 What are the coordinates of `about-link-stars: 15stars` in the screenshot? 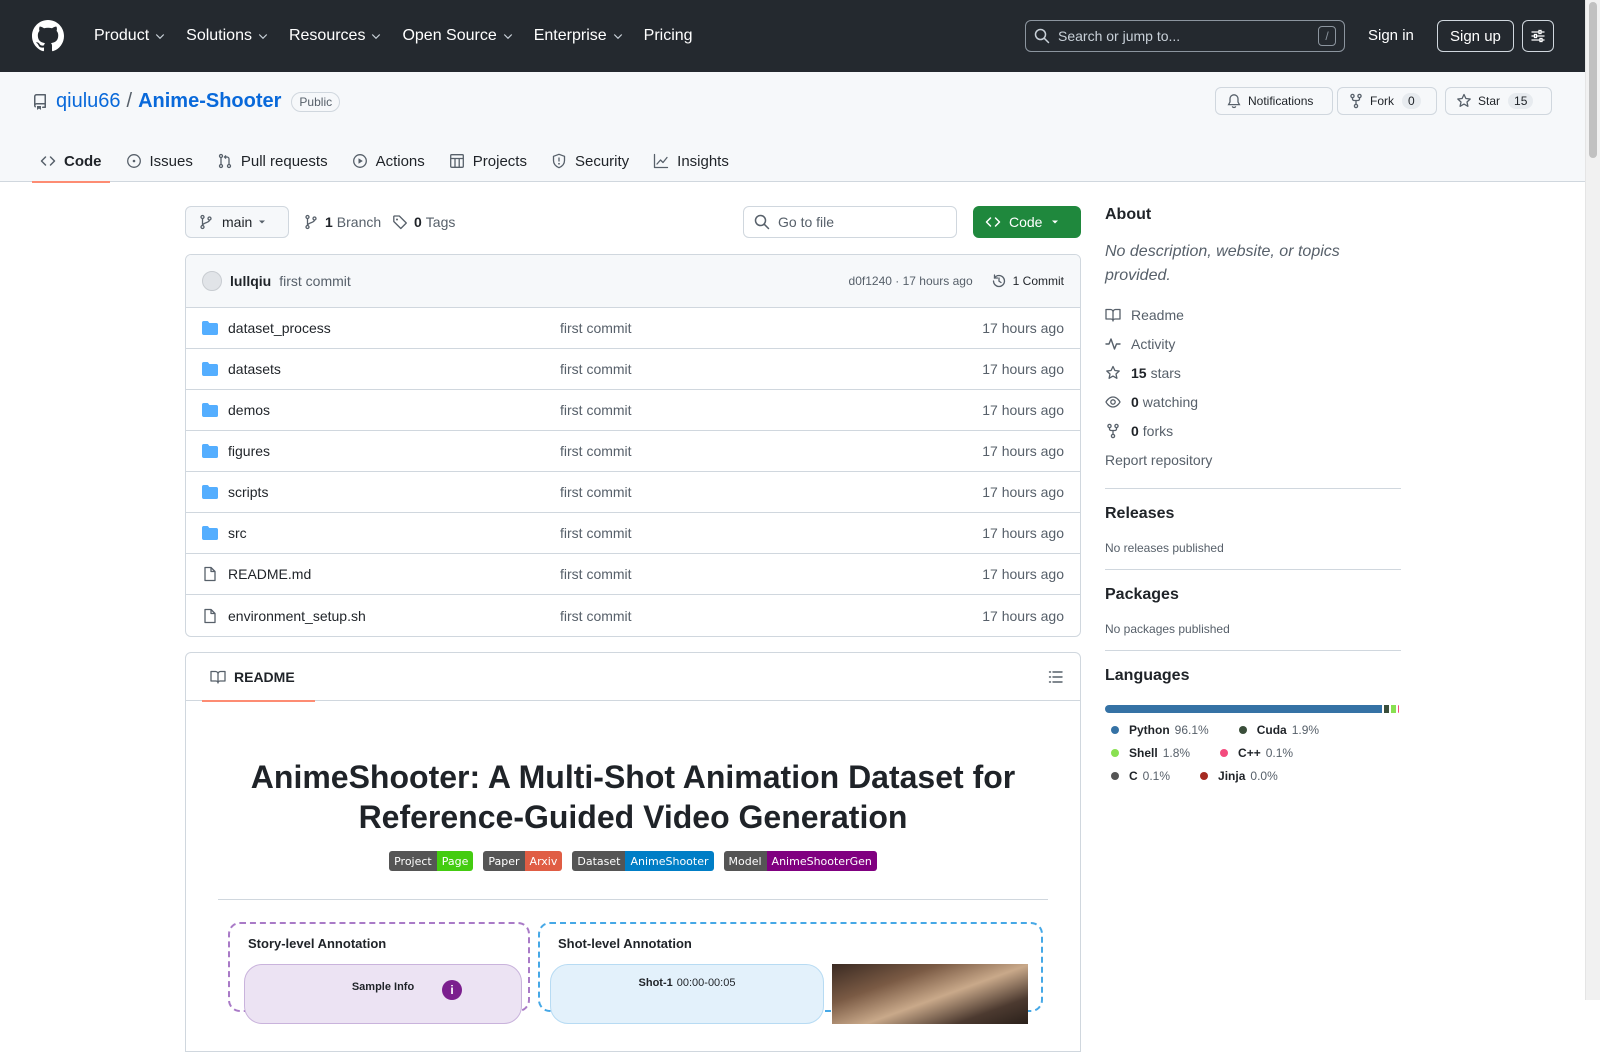 It's located at (1253, 372).